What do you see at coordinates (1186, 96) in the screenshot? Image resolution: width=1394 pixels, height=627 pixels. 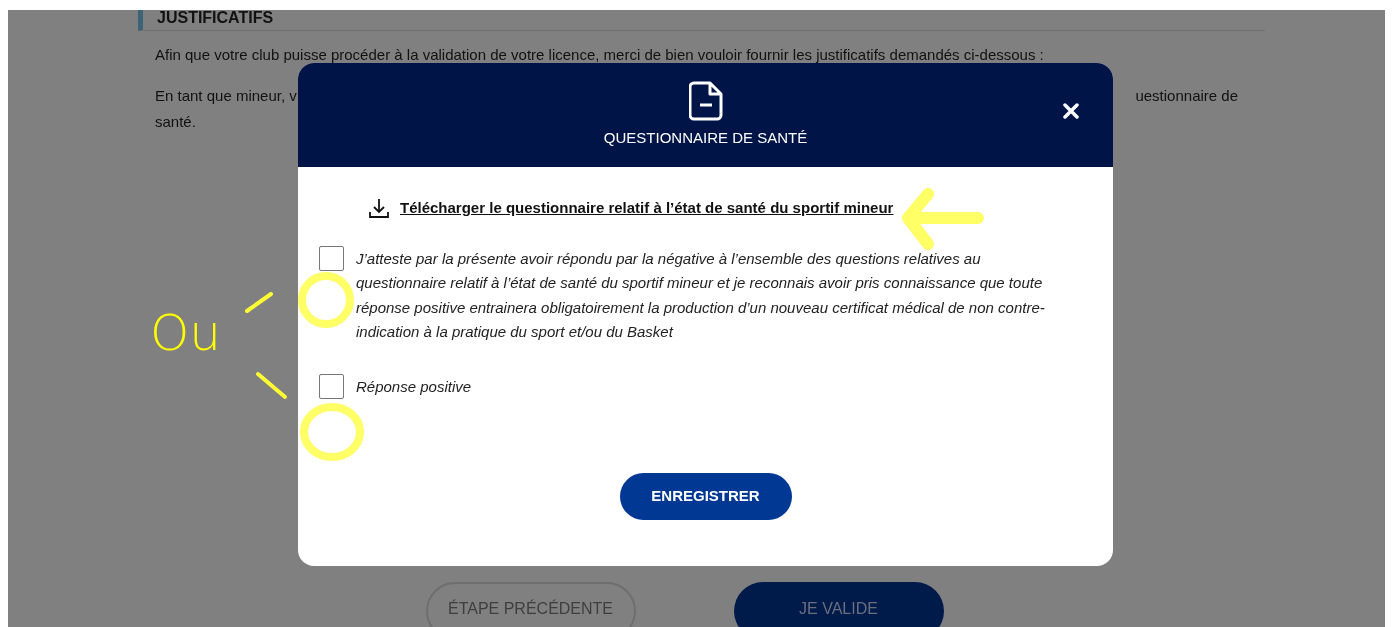 I see `body-text: uestionnaire de` at bounding box center [1186, 96].